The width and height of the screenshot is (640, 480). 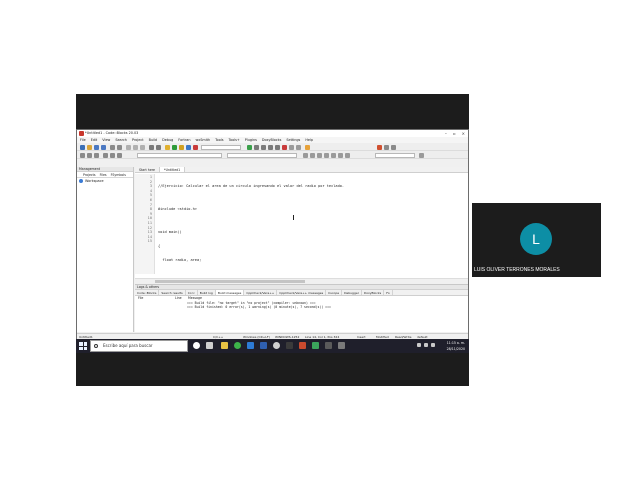 What do you see at coordinates (172, 169) in the screenshot?
I see `tab-untitled1: *Untitled1` at bounding box center [172, 169].